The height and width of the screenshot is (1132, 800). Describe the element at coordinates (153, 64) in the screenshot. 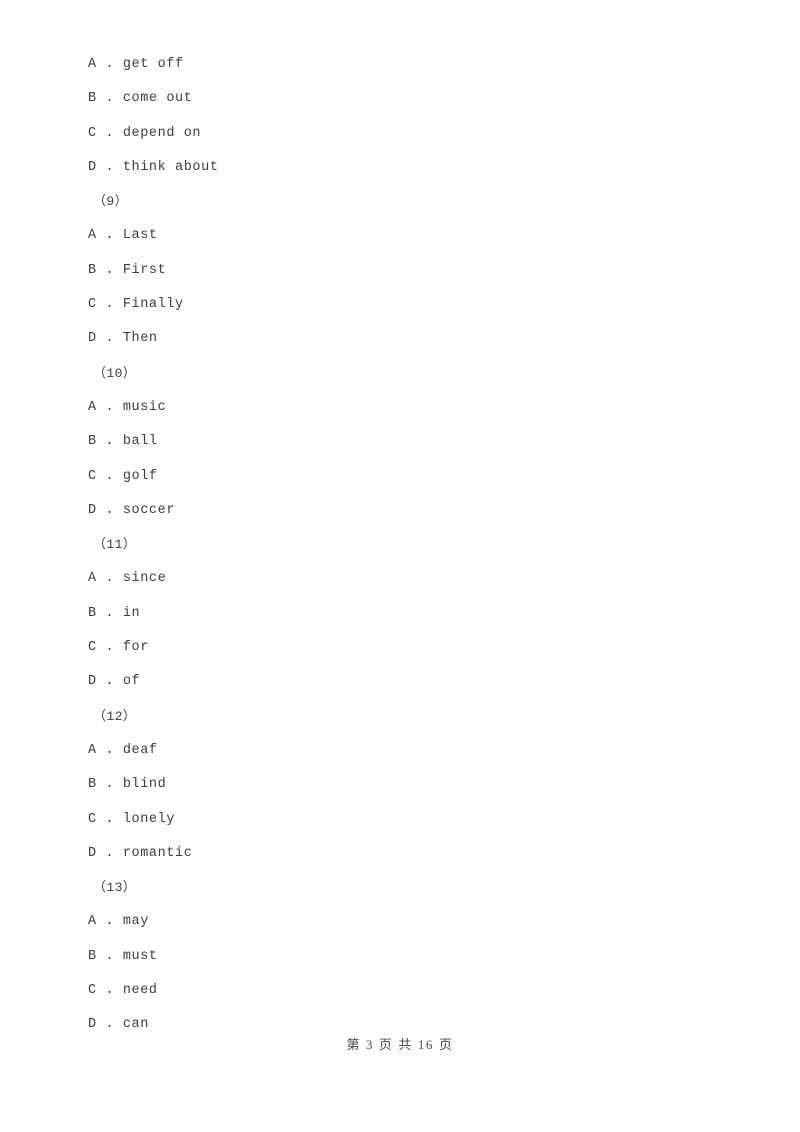

I see `option-text: get off` at that location.